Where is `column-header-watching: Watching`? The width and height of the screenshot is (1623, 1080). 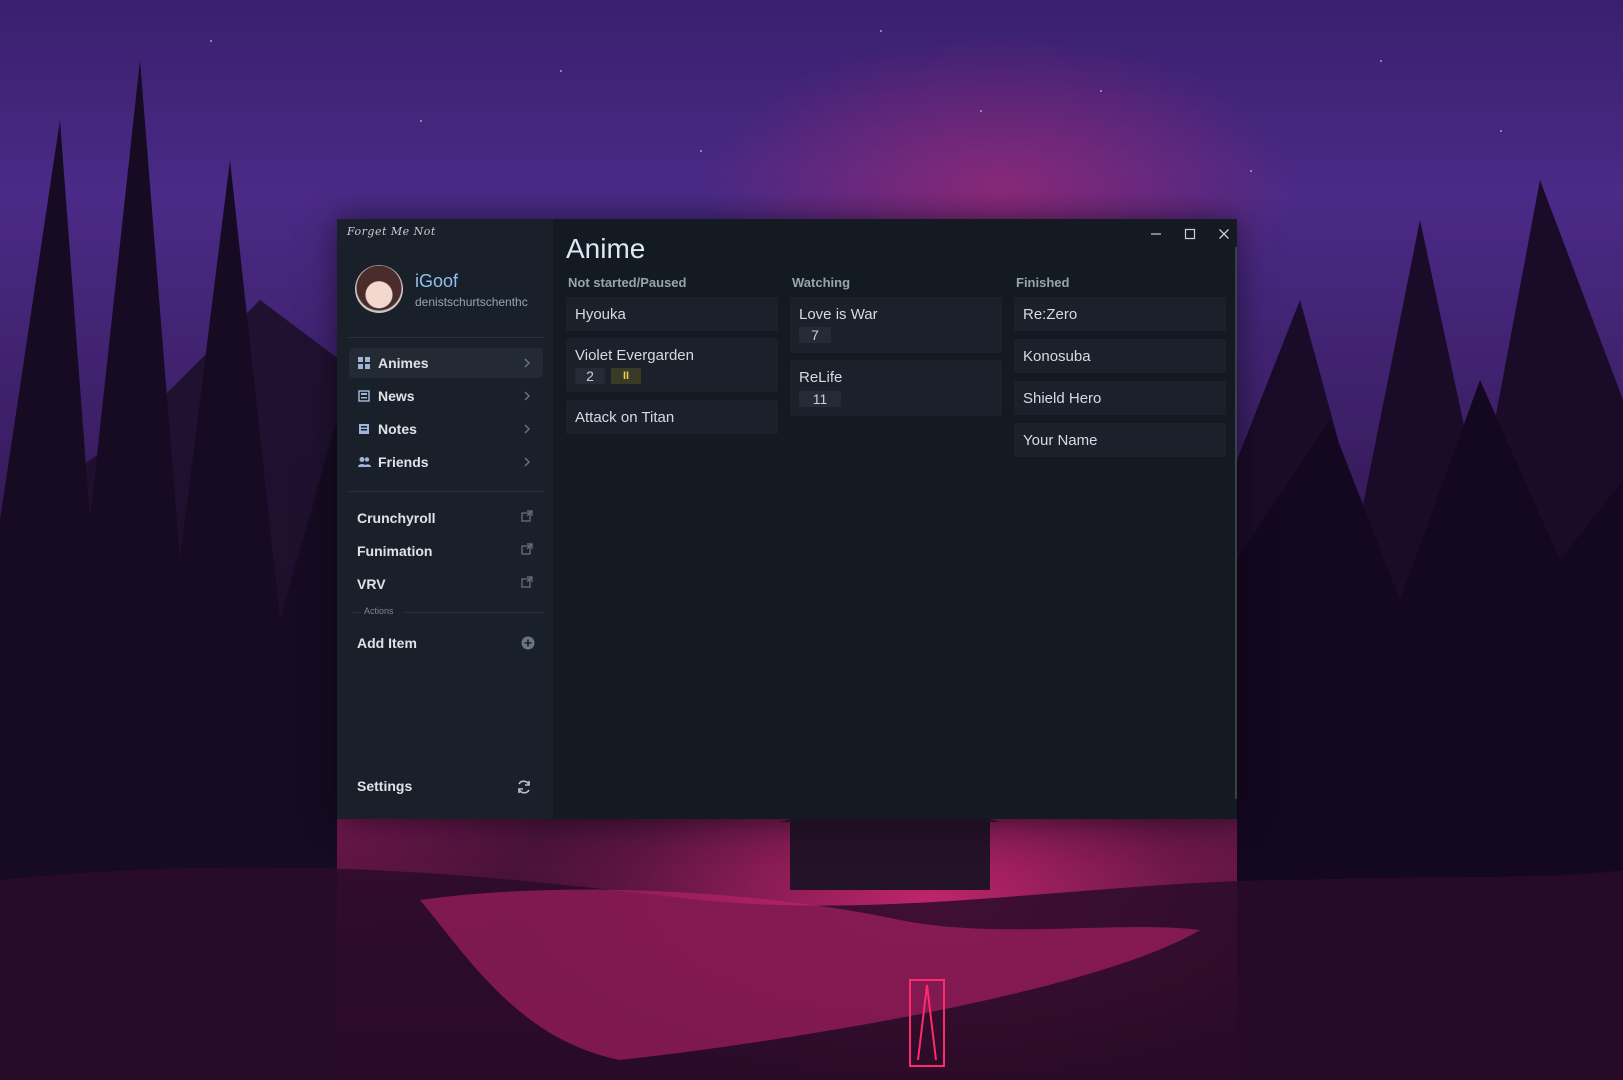
column-header-watching: Watching is located at coordinates (821, 282).